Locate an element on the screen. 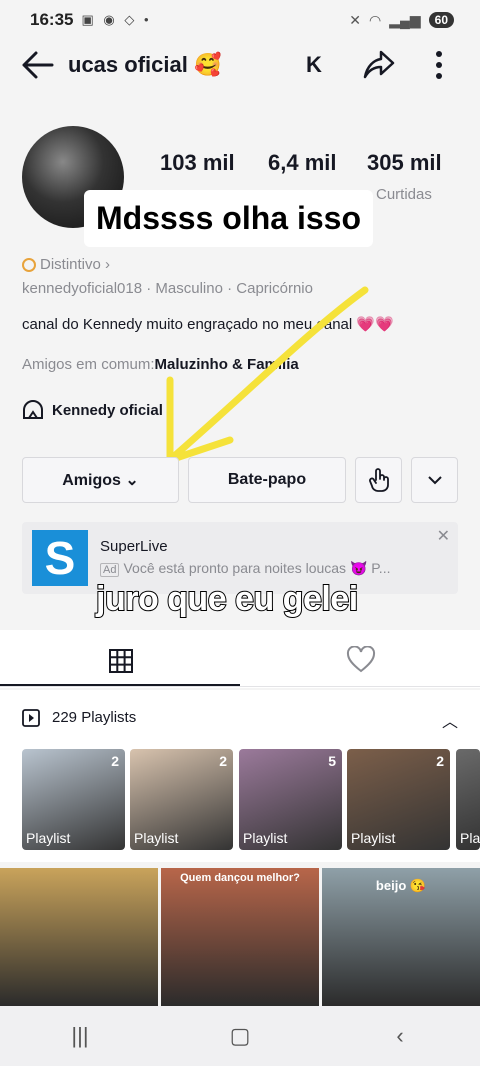 This screenshot has width=480, height=1066. home-button: ▢ is located at coordinates (240, 1036).